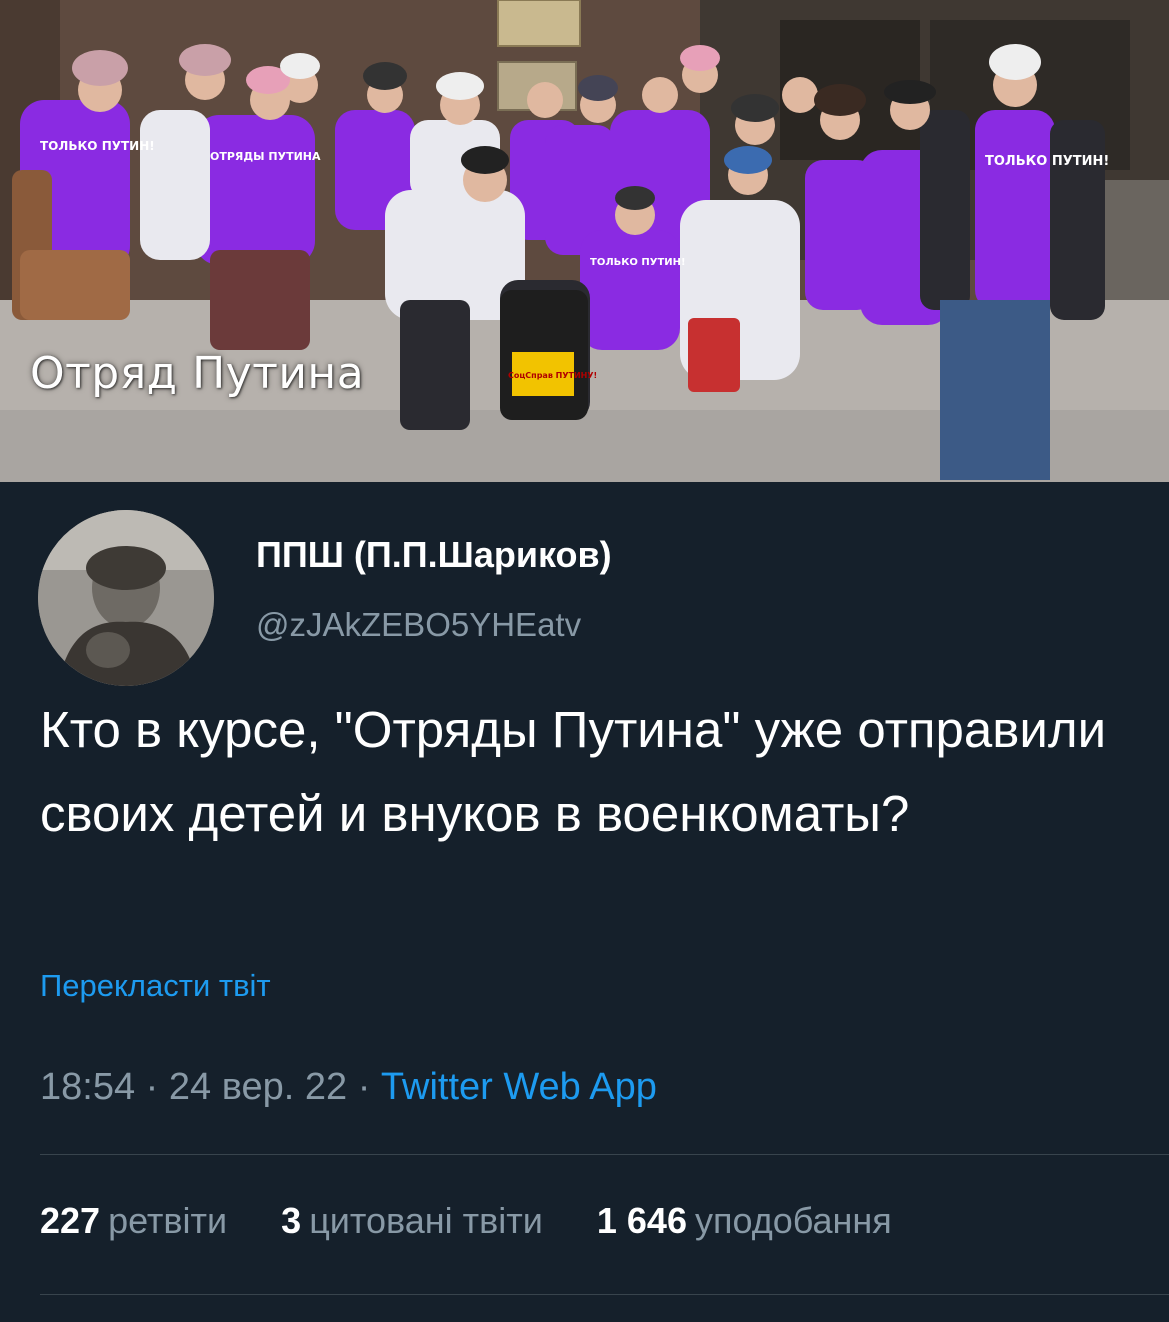  What do you see at coordinates (641, 1220) in the screenshot?
I see `likes-count: 1 646` at bounding box center [641, 1220].